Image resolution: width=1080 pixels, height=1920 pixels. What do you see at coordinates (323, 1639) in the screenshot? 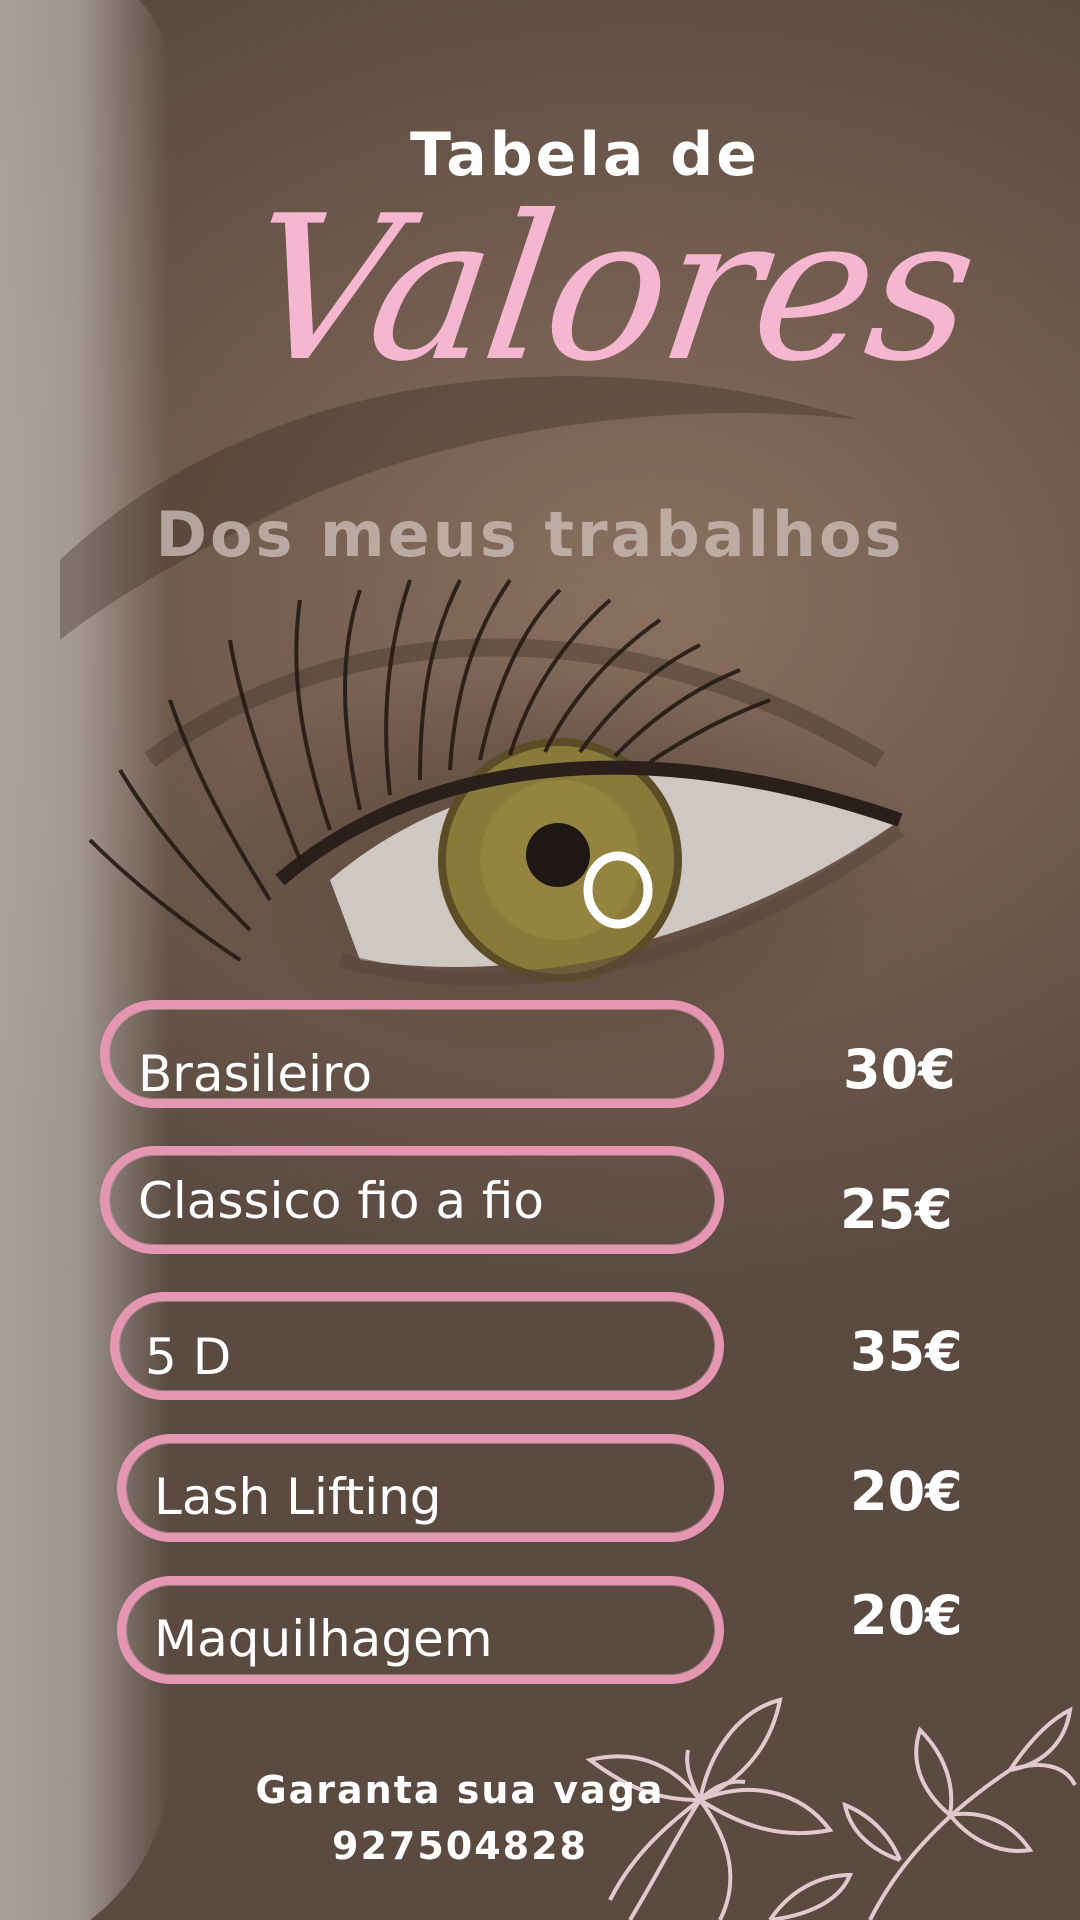
I see `service-label: Maquilhagem` at bounding box center [323, 1639].